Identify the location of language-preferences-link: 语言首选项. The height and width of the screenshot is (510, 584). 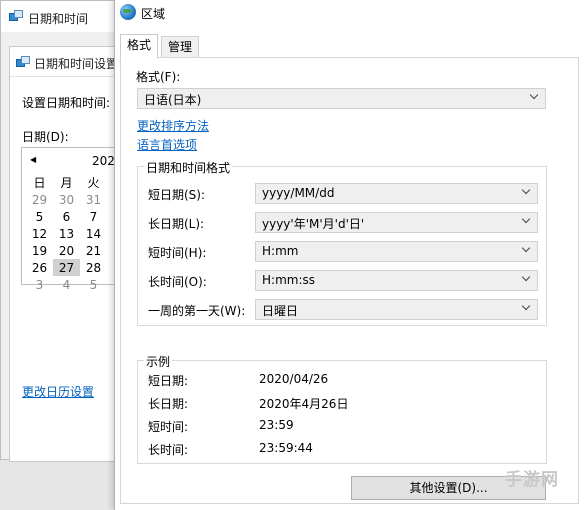
(167, 144).